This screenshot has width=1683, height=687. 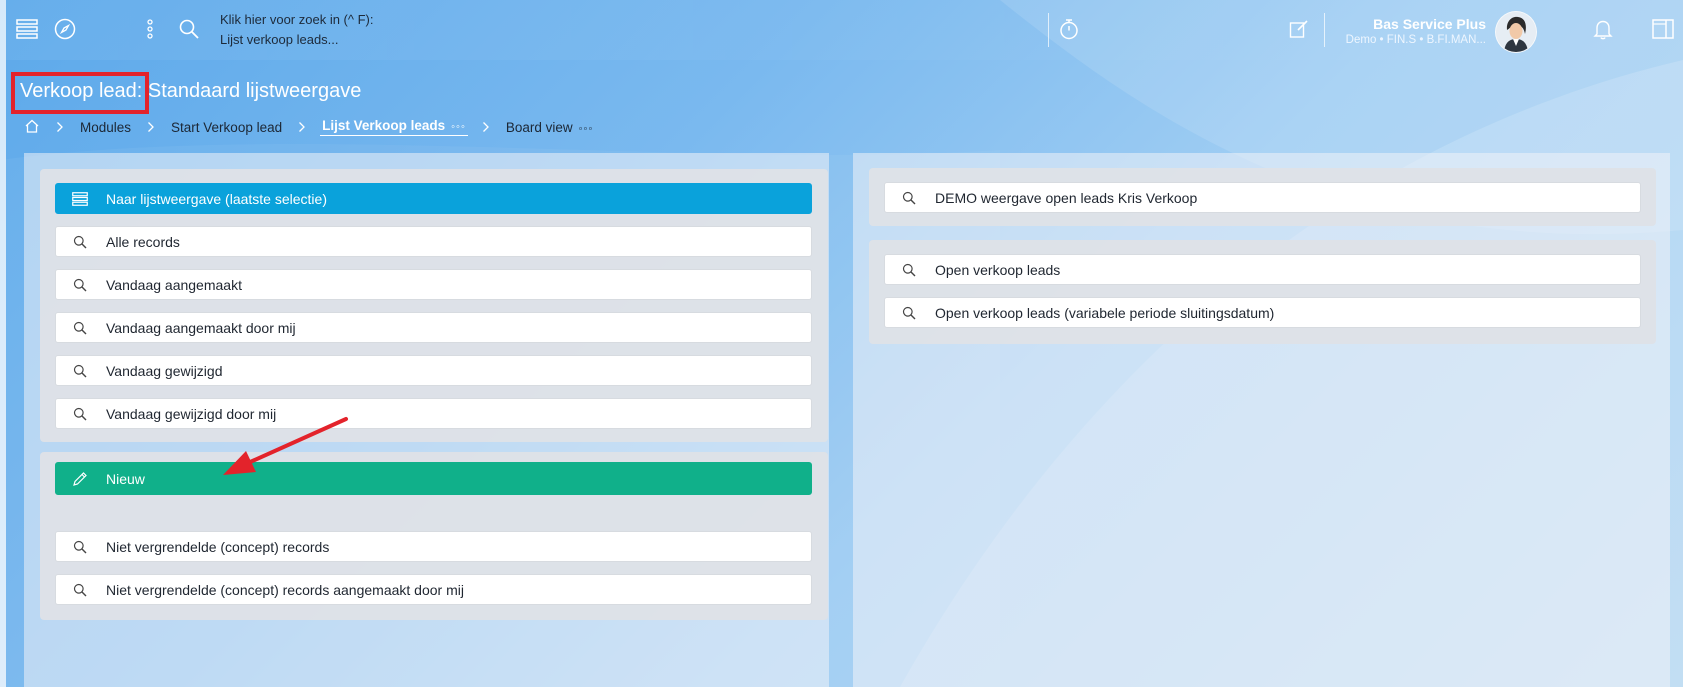 What do you see at coordinates (191, 413) in the screenshot?
I see `list-item-label: Vandaag gewijzigd door mij` at bounding box center [191, 413].